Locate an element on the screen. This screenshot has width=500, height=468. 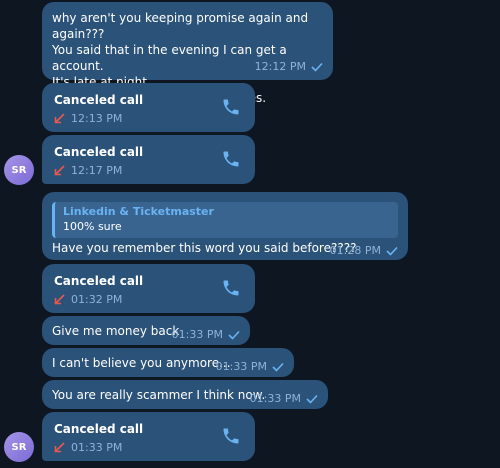
call-info: 12:17 PM is located at coordinates (88, 170).